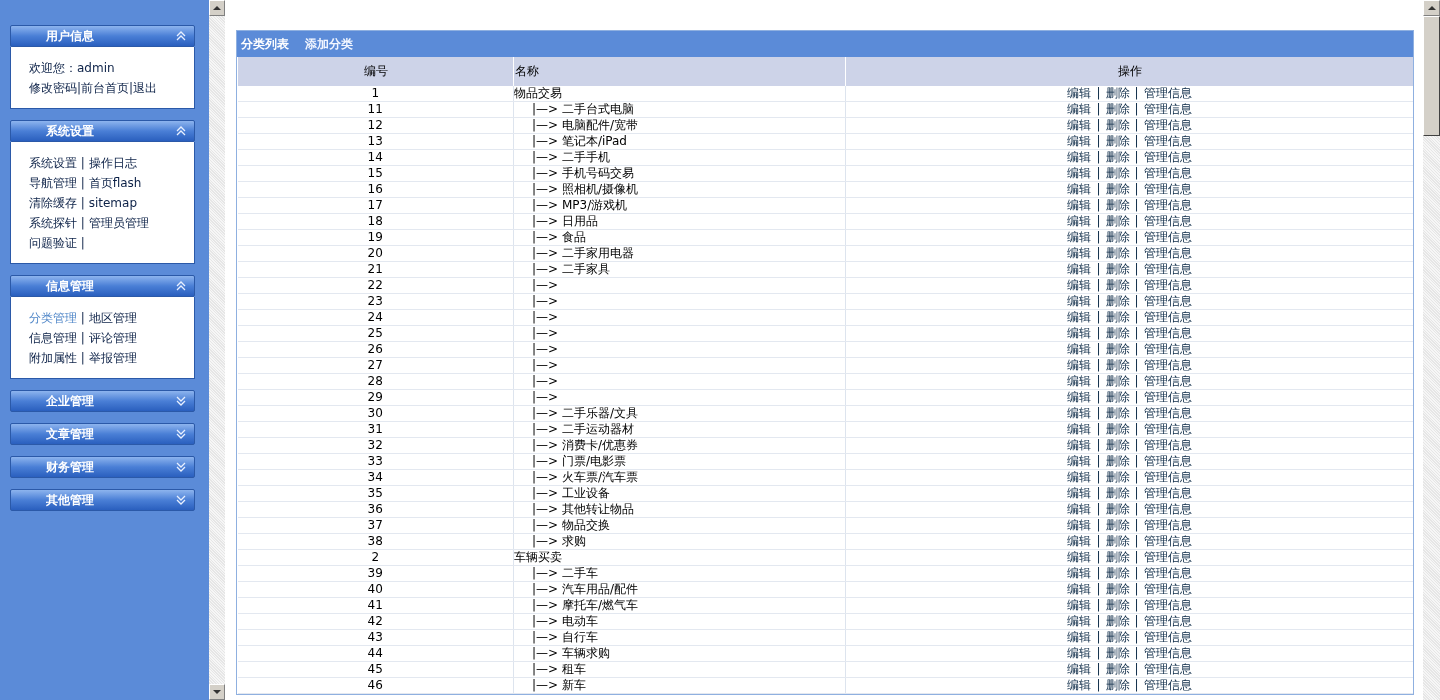 The height and width of the screenshot is (700, 1440). What do you see at coordinates (112, 358) in the screenshot?
I see `menu-link: 举报管理` at bounding box center [112, 358].